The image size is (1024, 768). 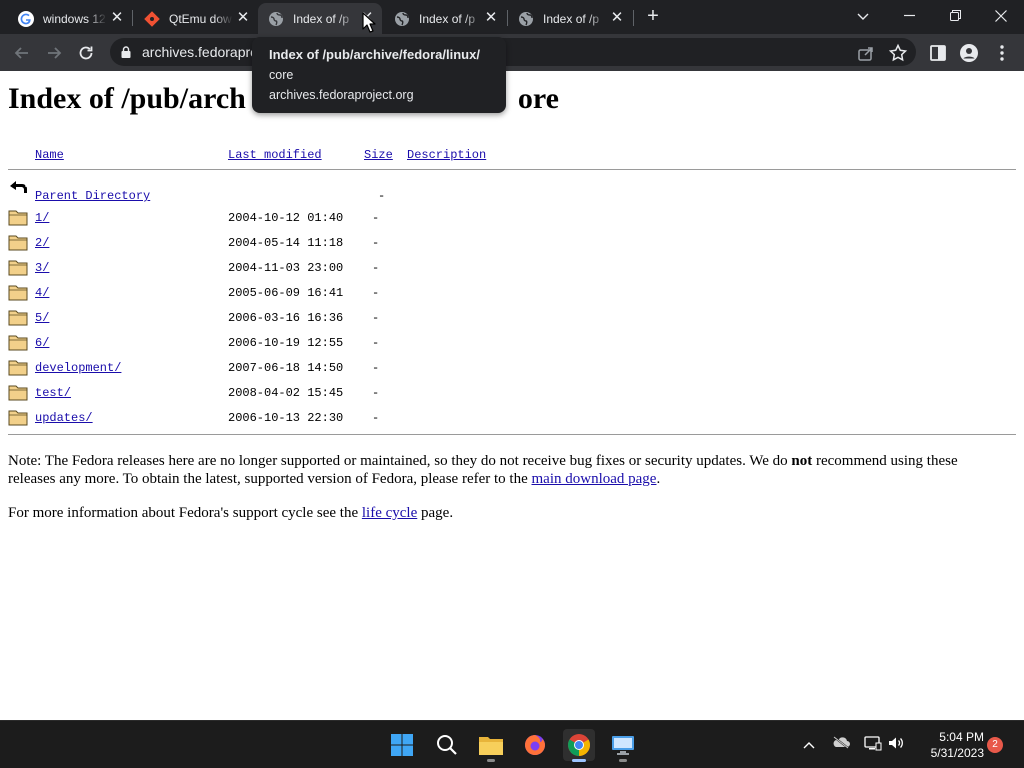 What do you see at coordinates (512, 394) in the screenshot?
I see `list-item: test/ 2008-04-02 15:45 -` at bounding box center [512, 394].